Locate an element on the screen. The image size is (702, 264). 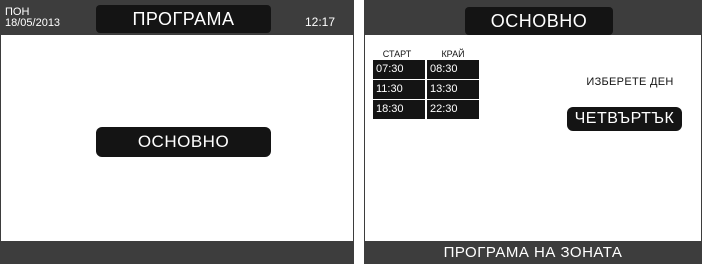
date-display: ПОН 18/05/2013 is located at coordinates (32, 18).